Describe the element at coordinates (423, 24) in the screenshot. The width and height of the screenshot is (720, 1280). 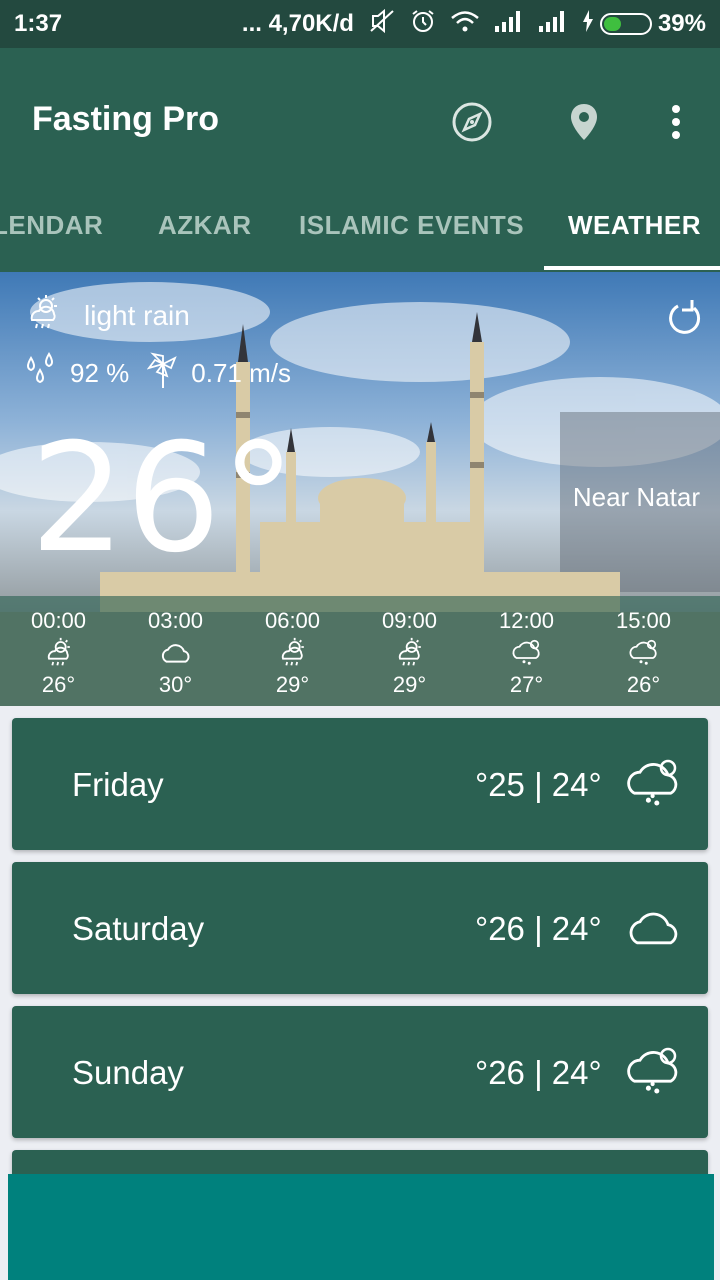
I see `alarm-icon` at that location.